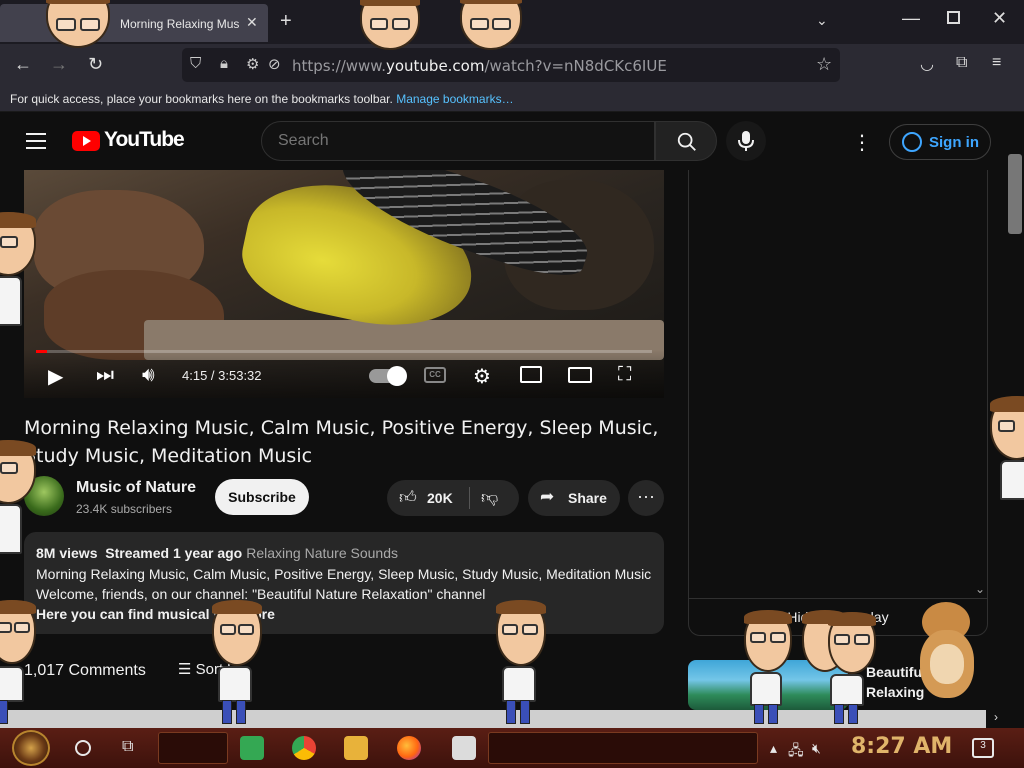 The image size is (1024, 768). I want to click on maximize-icon, so click(953, 17).